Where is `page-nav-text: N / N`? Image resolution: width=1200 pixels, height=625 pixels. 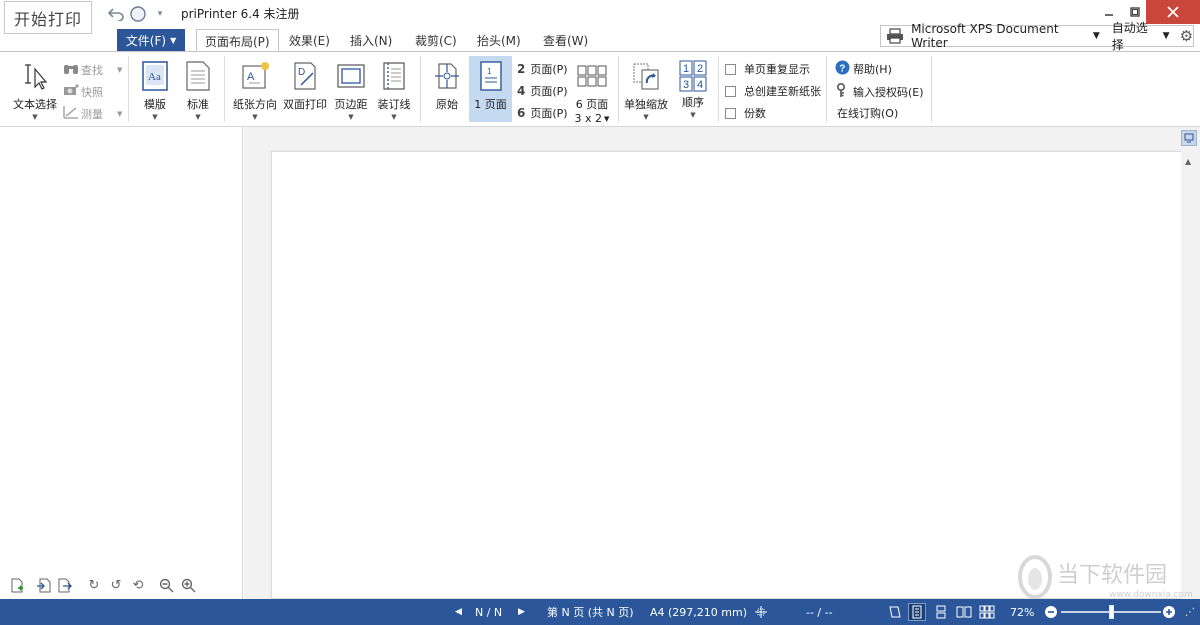 page-nav-text: N / N is located at coordinates (489, 612).